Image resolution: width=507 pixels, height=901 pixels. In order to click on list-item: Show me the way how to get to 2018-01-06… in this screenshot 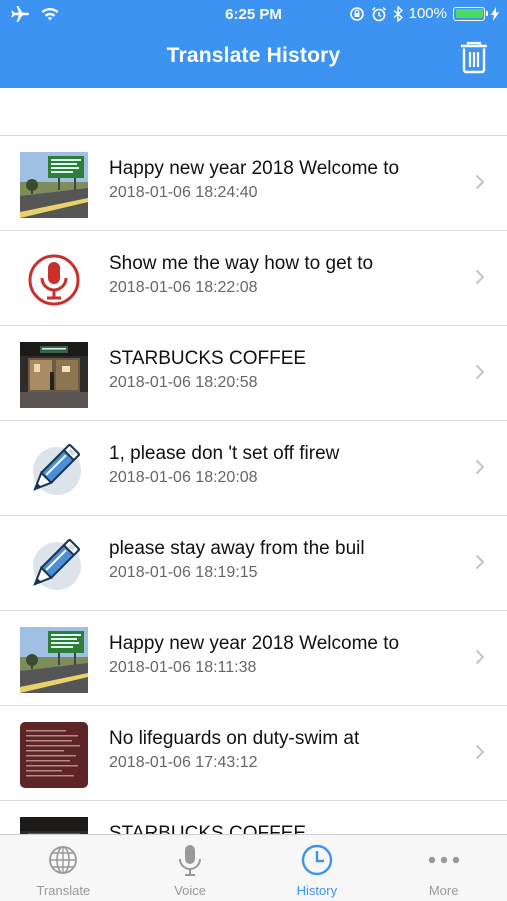, I will do `click(253, 278)`.